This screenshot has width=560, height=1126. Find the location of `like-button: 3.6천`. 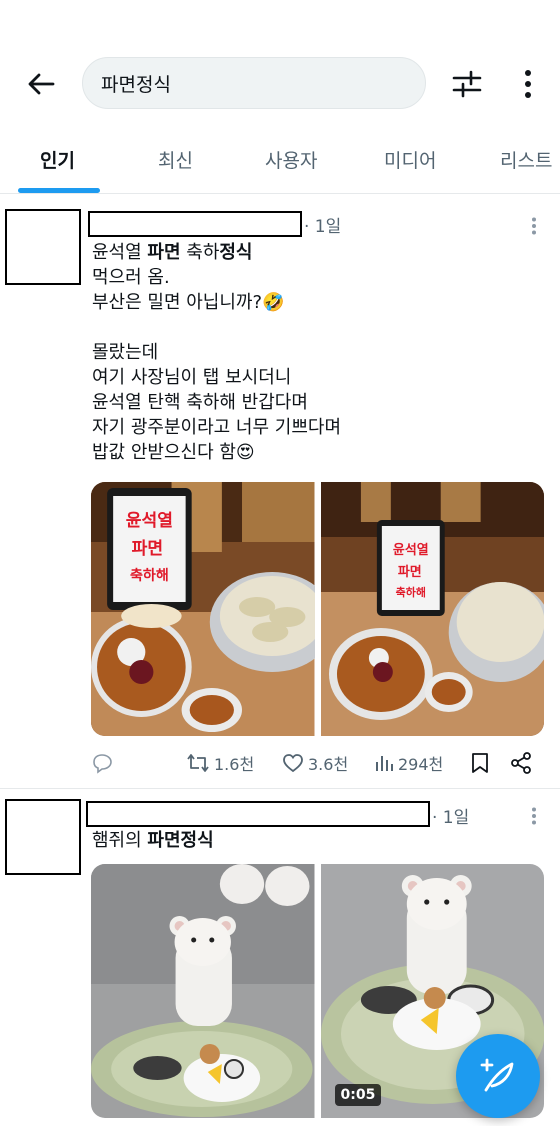

like-button: 3.6천 is located at coordinates (315, 763).